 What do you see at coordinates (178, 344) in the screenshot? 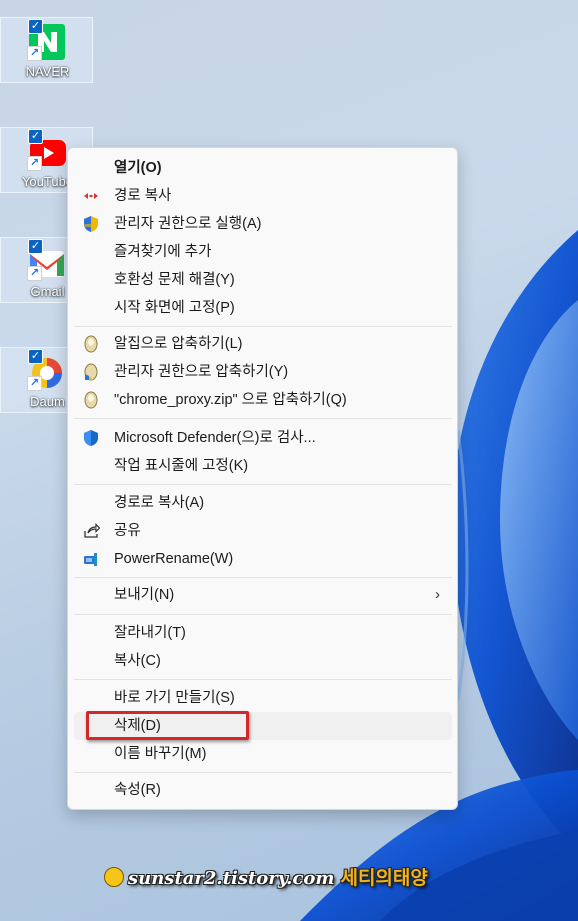
I see `menu-item-label: 알집으로 압축하기(L)` at bounding box center [178, 344].